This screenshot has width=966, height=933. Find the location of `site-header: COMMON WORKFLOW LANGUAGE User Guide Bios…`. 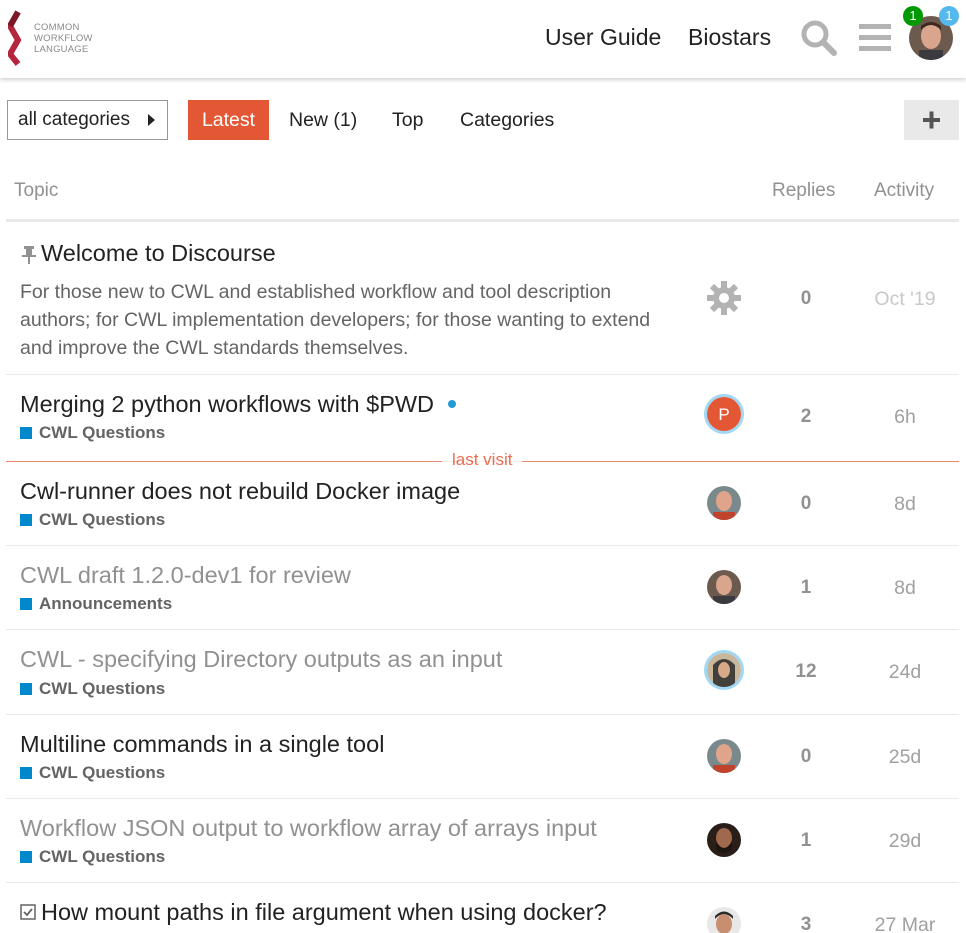

site-header: COMMON WORKFLOW LANGUAGE User Guide Bios… is located at coordinates (483, 39).